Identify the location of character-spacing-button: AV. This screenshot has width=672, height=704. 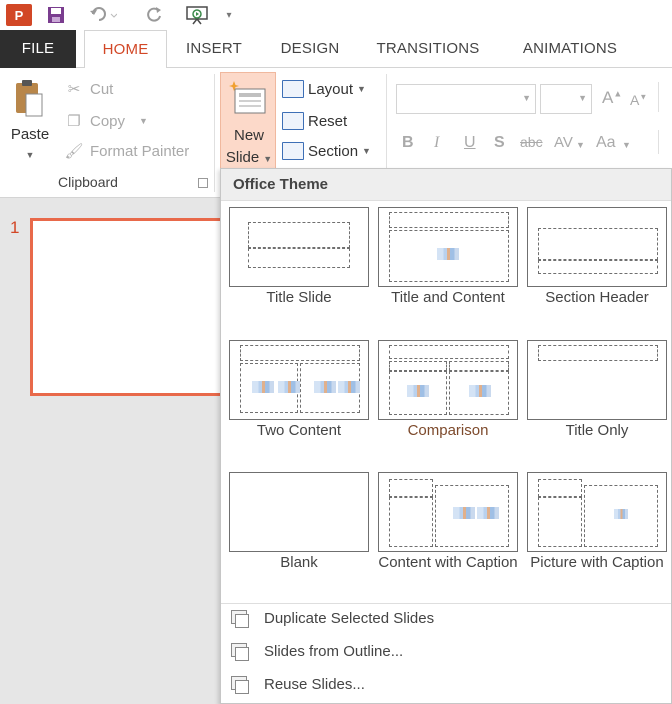
(563, 142).